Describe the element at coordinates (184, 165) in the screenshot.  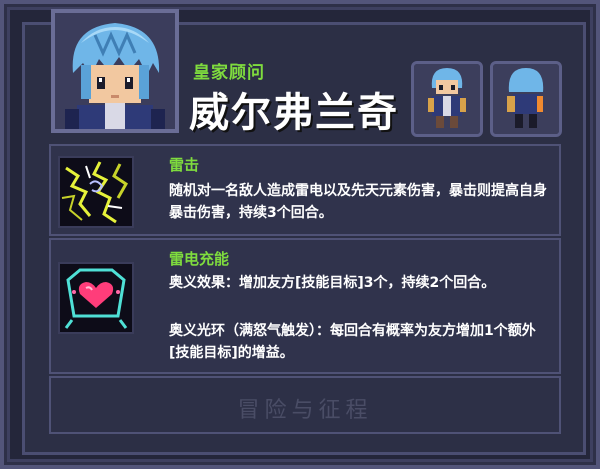
I see `skill-1-name: 雷击` at that location.